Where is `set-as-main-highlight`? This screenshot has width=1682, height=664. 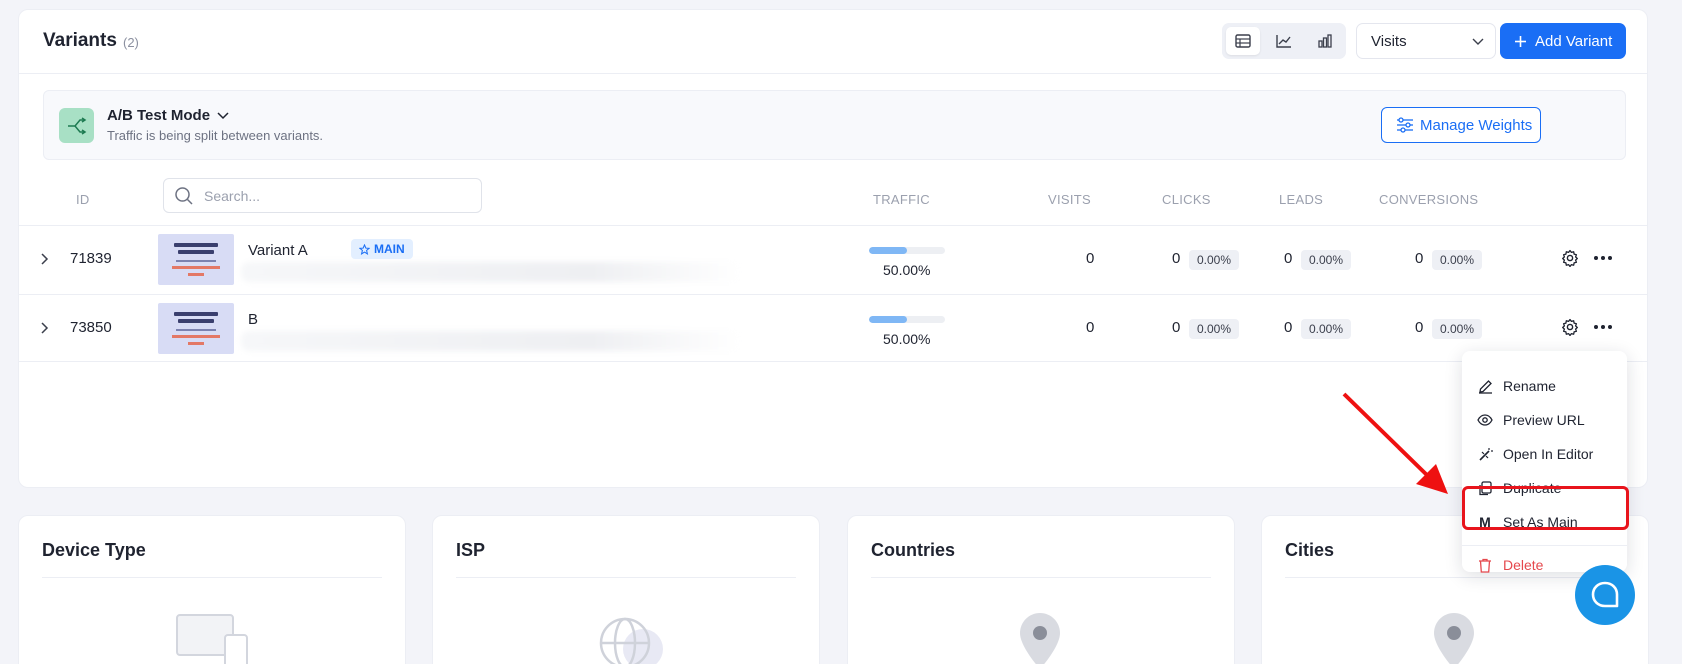
set-as-main-highlight is located at coordinates (1545, 508).